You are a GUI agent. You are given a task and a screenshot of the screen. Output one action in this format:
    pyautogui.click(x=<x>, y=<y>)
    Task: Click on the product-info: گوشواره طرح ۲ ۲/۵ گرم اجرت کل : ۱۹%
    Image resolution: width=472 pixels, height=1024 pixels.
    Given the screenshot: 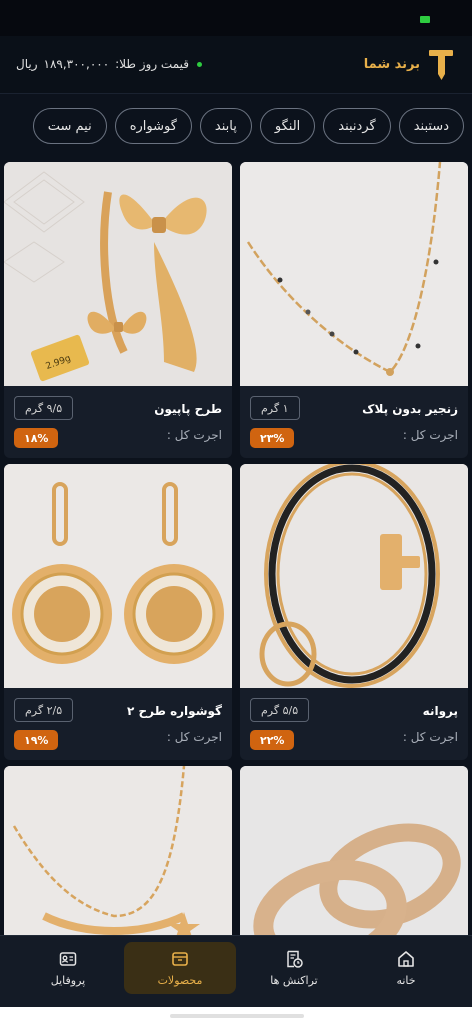 What is the action you would take?
    pyautogui.click(x=118, y=724)
    